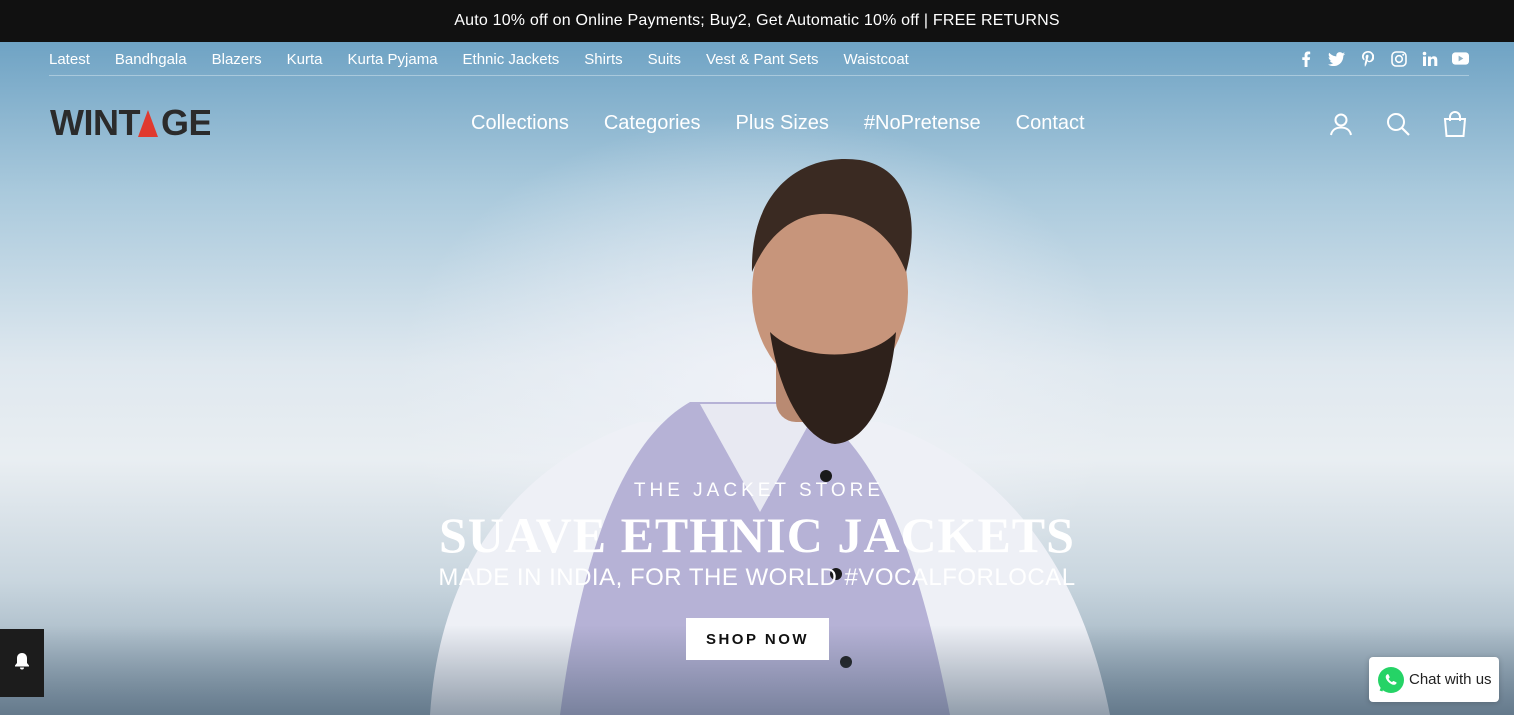  Describe the element at coordinates (1429, 58) in the screenshot. I see `linkedin-icon` at that location.